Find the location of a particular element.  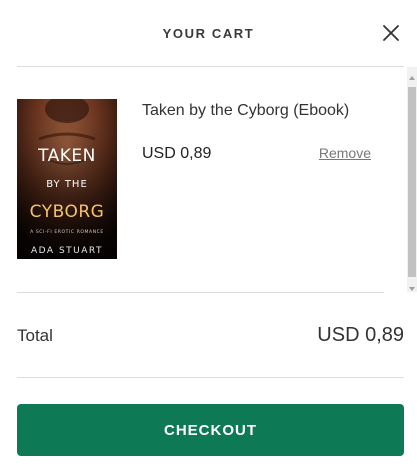

scroll-down-arrow-icon is located at coordinates (412, 285).